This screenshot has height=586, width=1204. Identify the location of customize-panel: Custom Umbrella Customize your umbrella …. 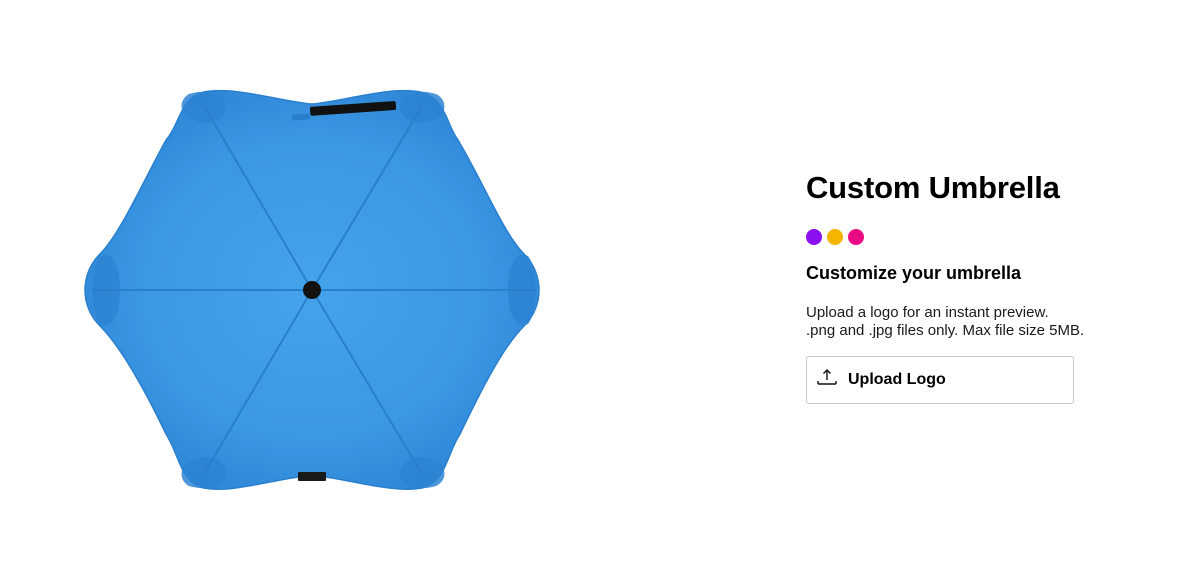
(986, 286).